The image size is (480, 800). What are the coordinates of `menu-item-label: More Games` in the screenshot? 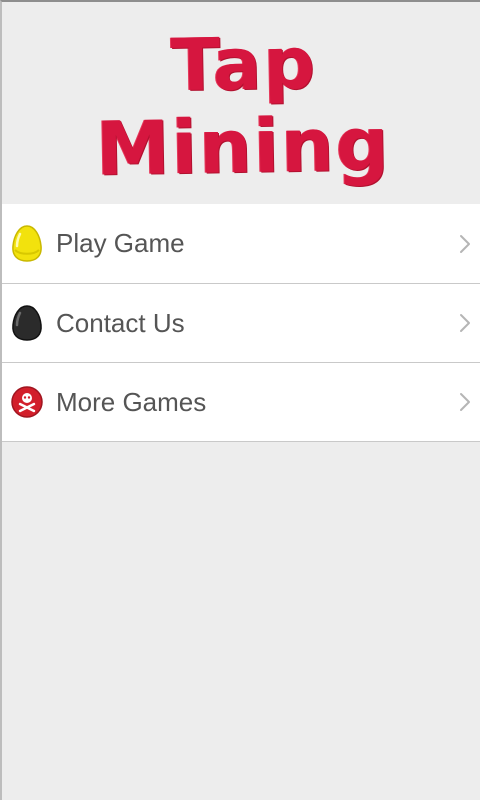 It's located at (131, 401).